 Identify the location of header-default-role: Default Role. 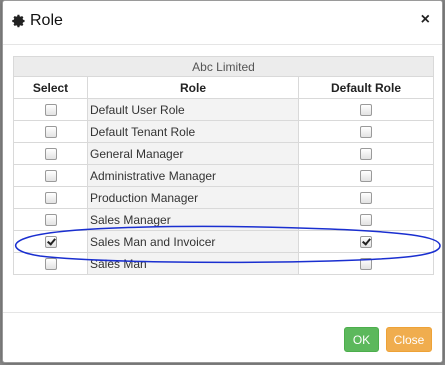
(366, 87).